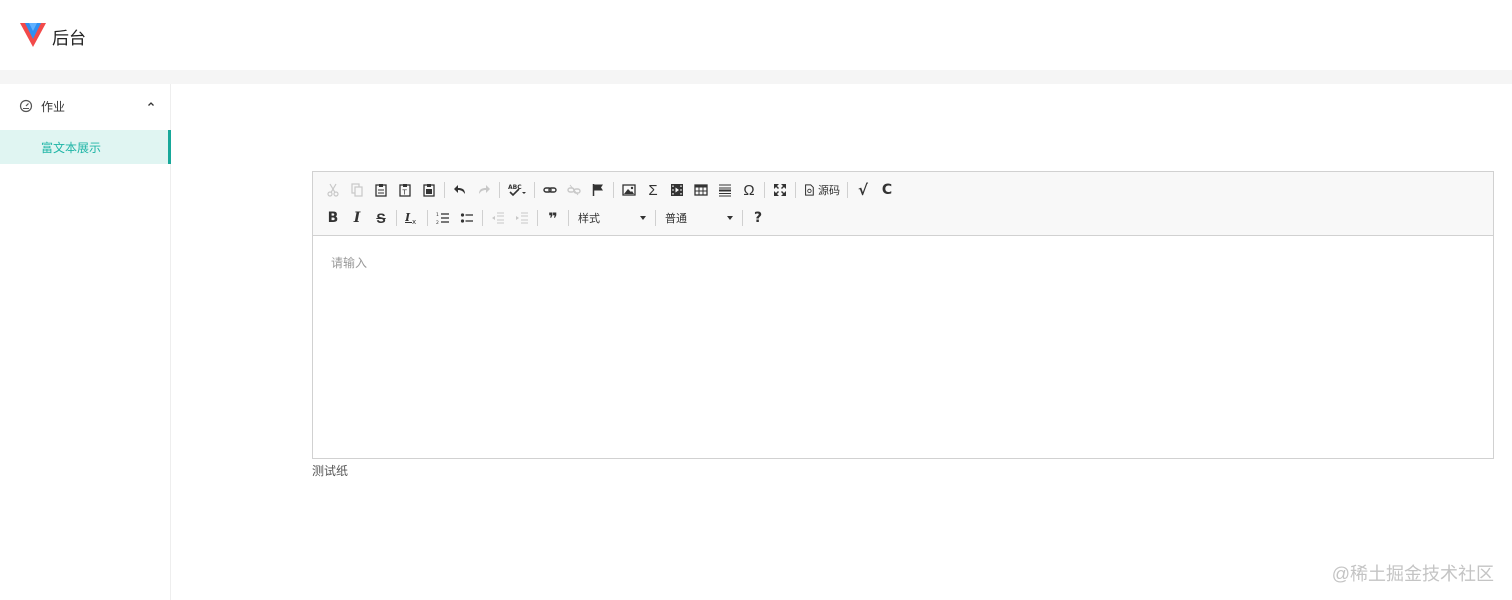 The width and height of the screenshot is (1512, 600). I want to click on chevron-up-icon, so click(151, 104).